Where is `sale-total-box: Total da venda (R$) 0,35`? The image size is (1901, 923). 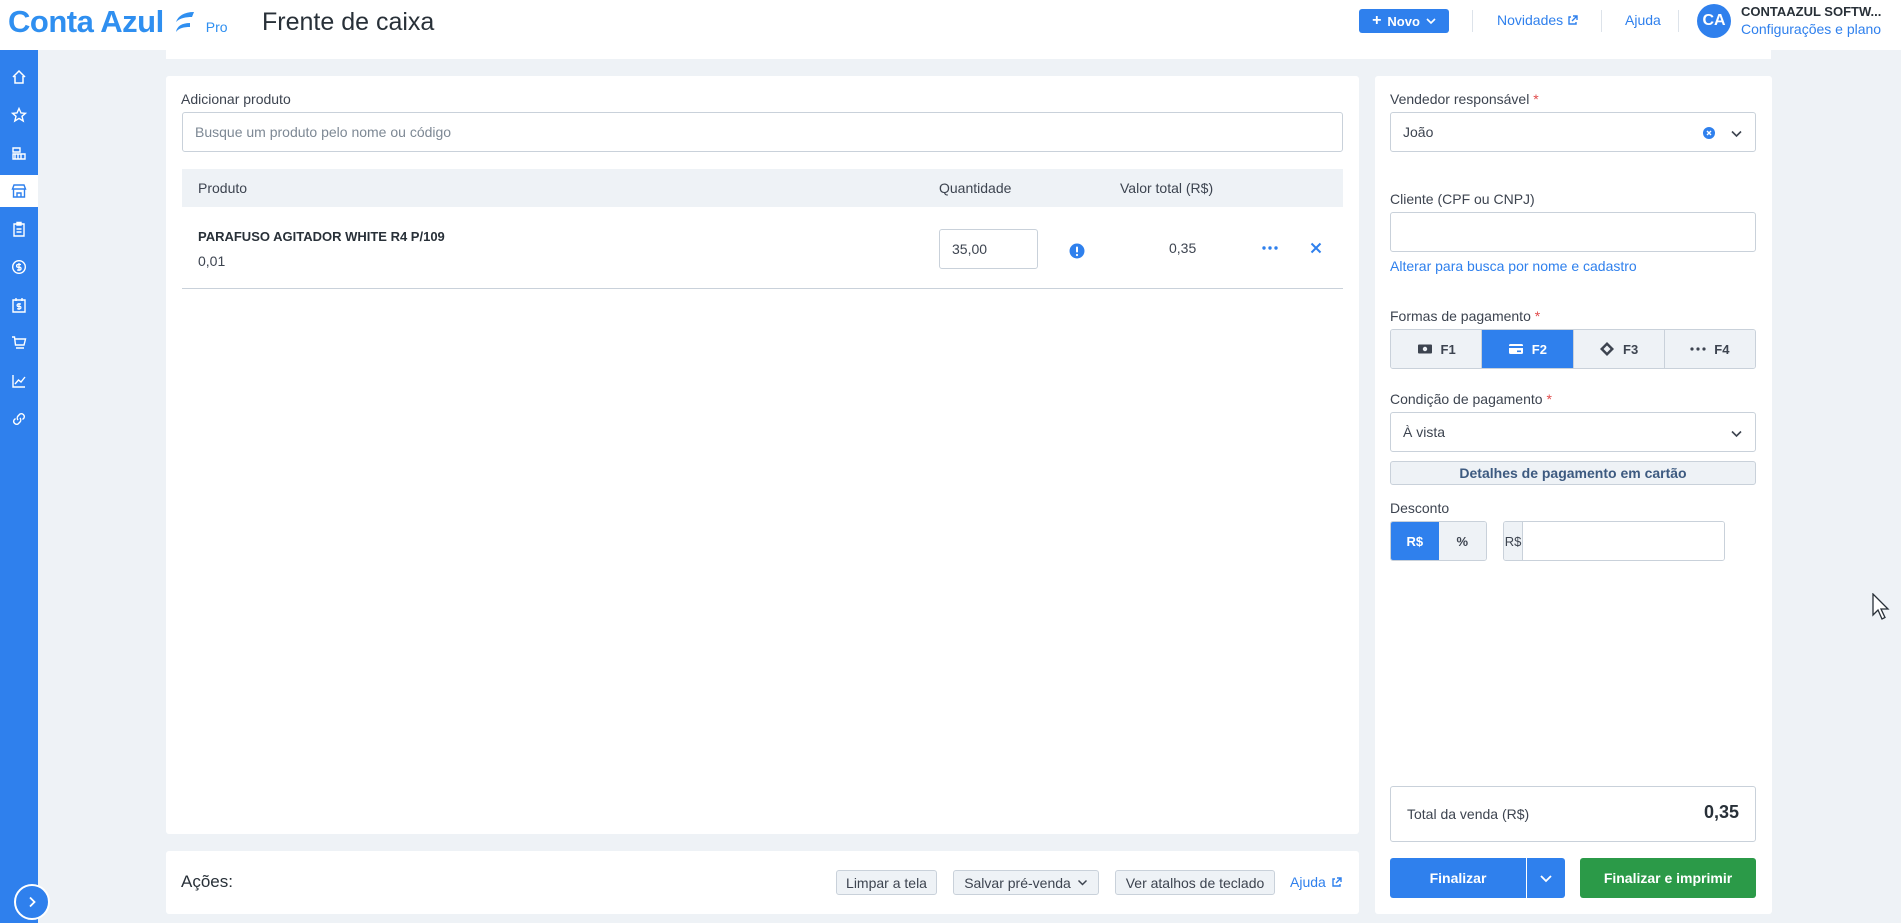
sale-total-box: Total da venda (R$) 0,35 is located at coordinates (1573, 814).